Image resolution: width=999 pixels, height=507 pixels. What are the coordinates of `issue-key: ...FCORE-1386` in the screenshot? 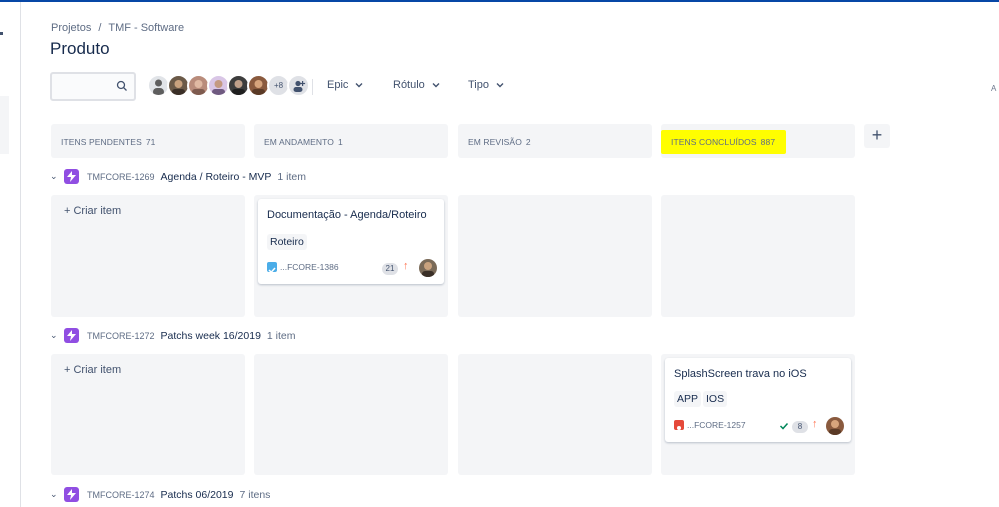 It's located at (309, 267).